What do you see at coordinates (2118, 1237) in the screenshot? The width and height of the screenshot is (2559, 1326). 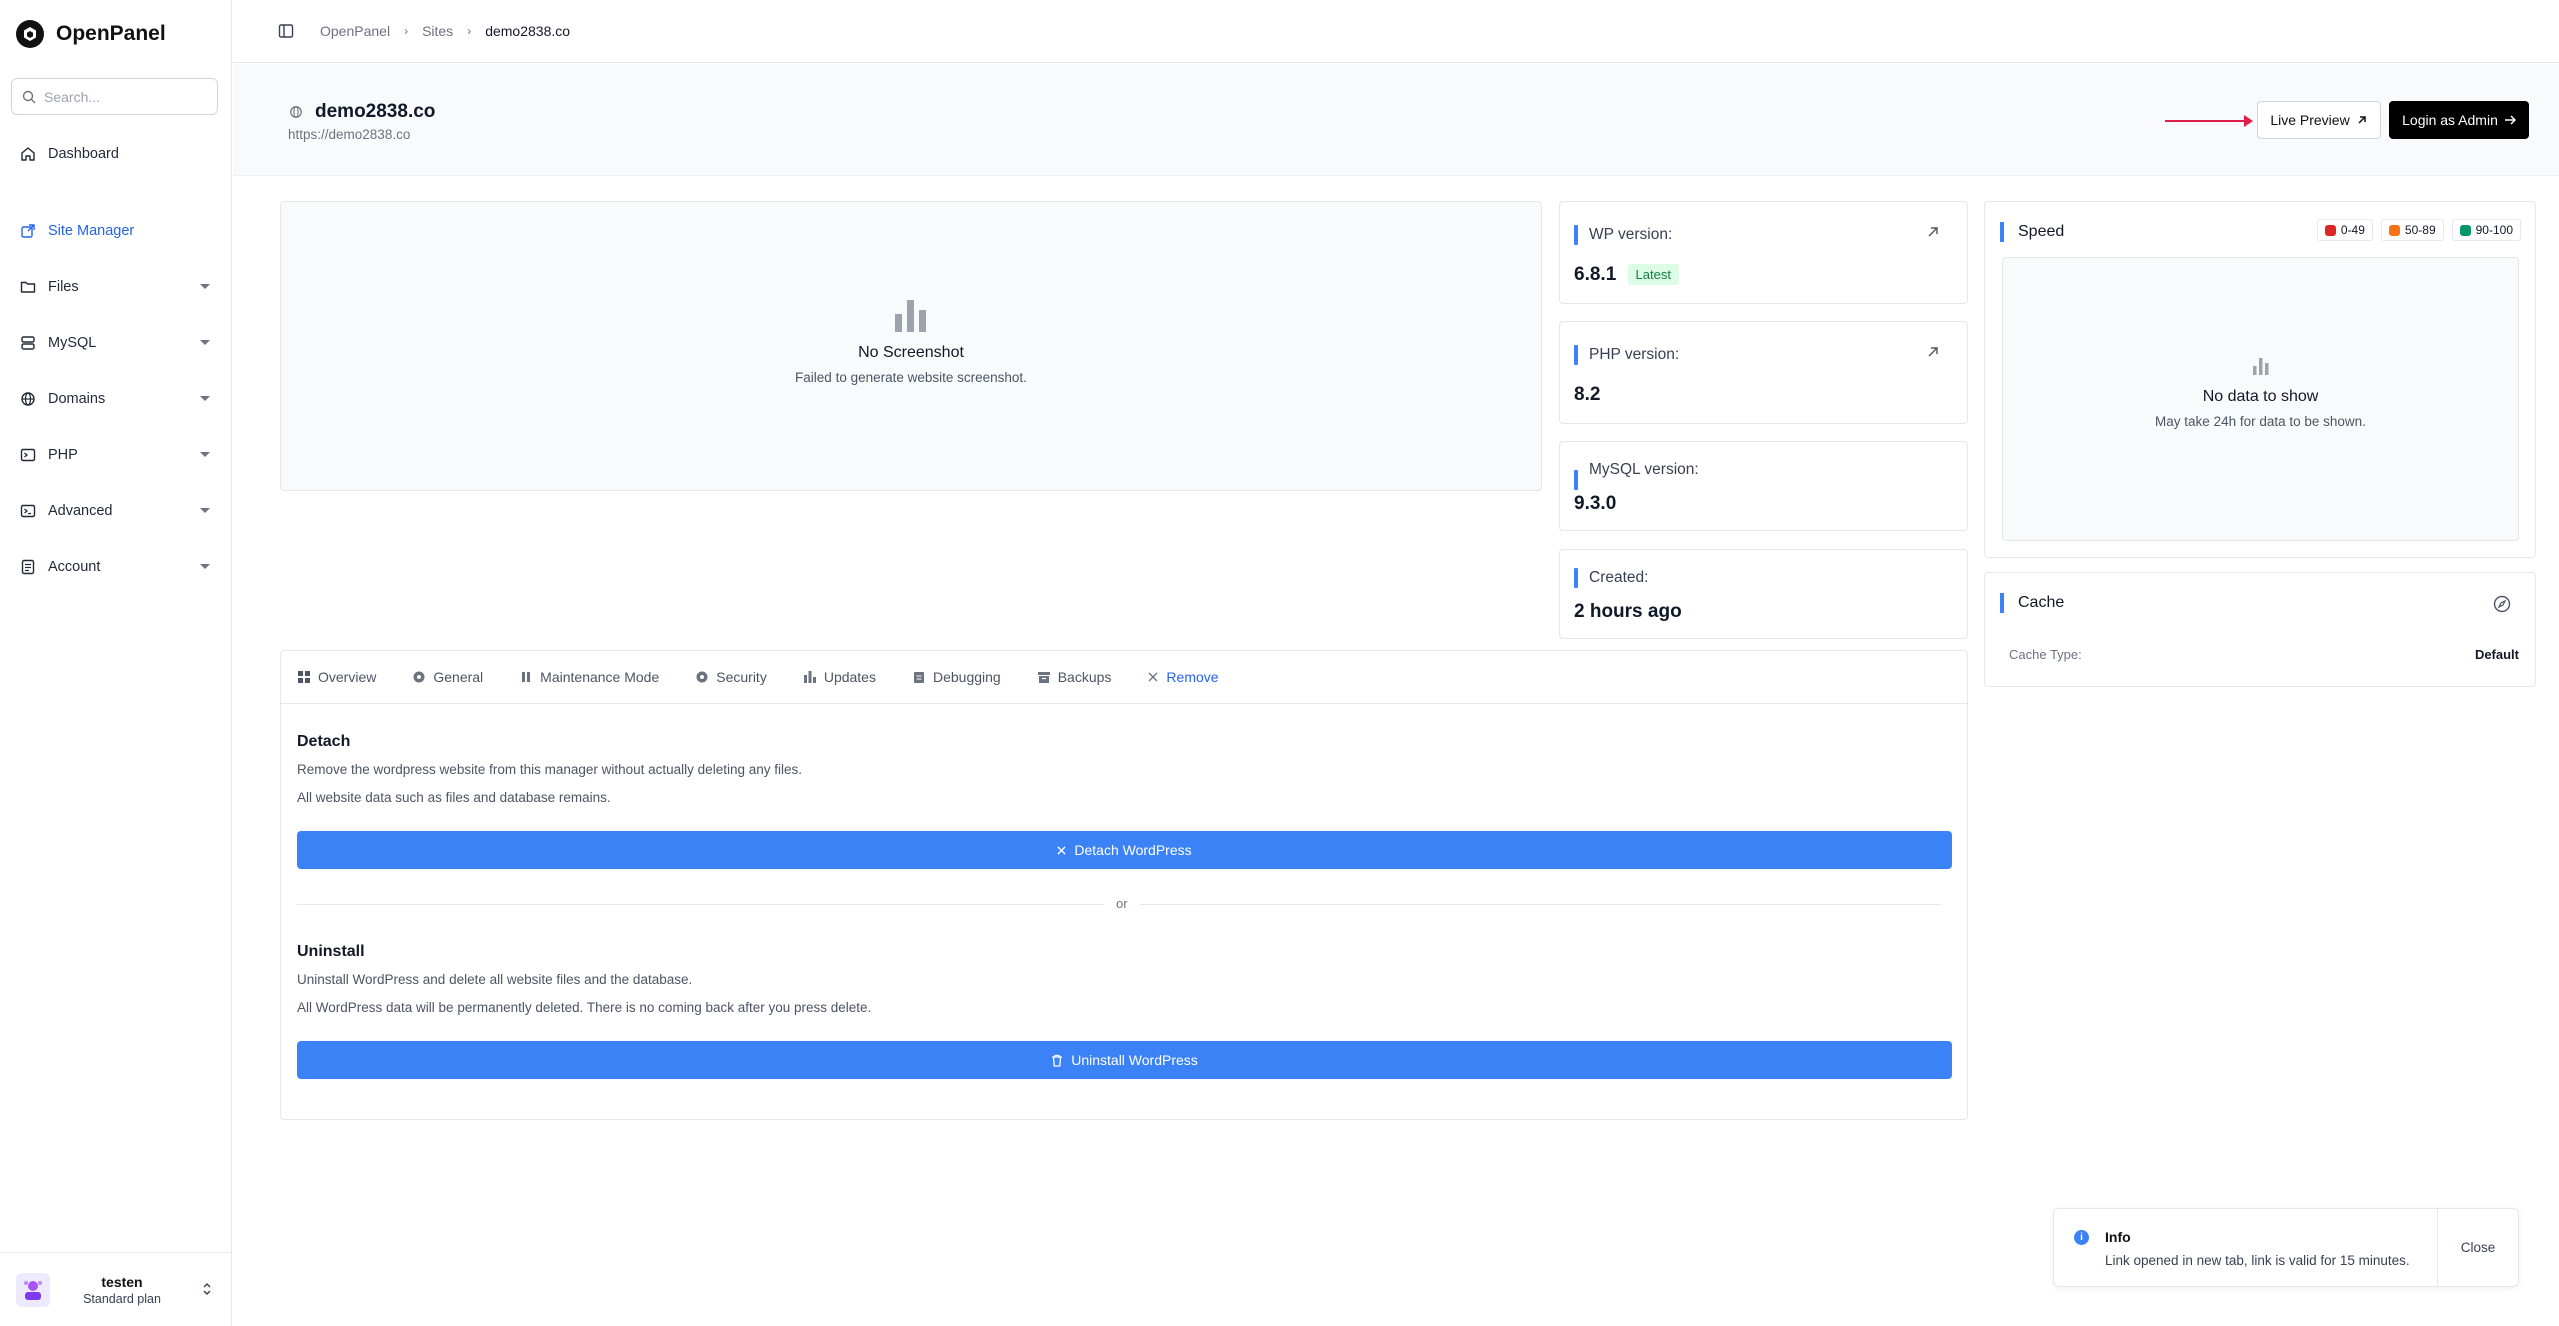 I see `toast-title: Info` at bounding box center [2118, 1237].